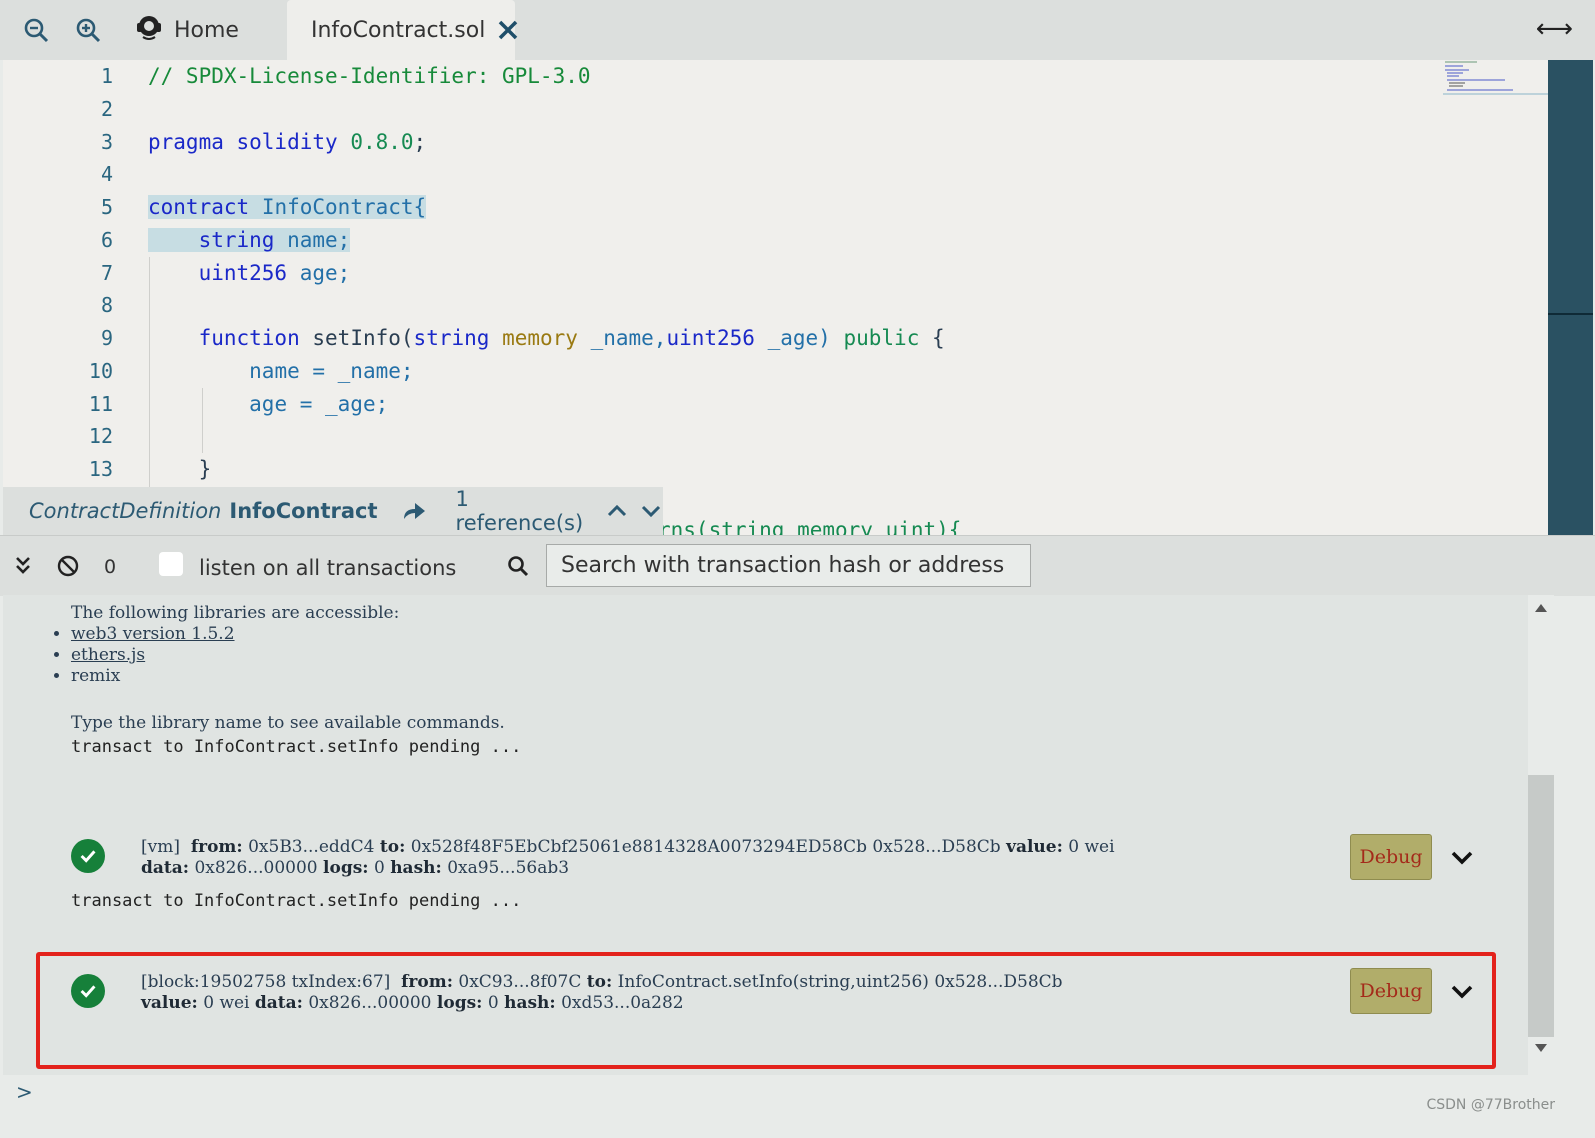 The height and width of the screenshot is (1138, 1595). I want to click on scrollbar-thumb, so click(1541, 906).